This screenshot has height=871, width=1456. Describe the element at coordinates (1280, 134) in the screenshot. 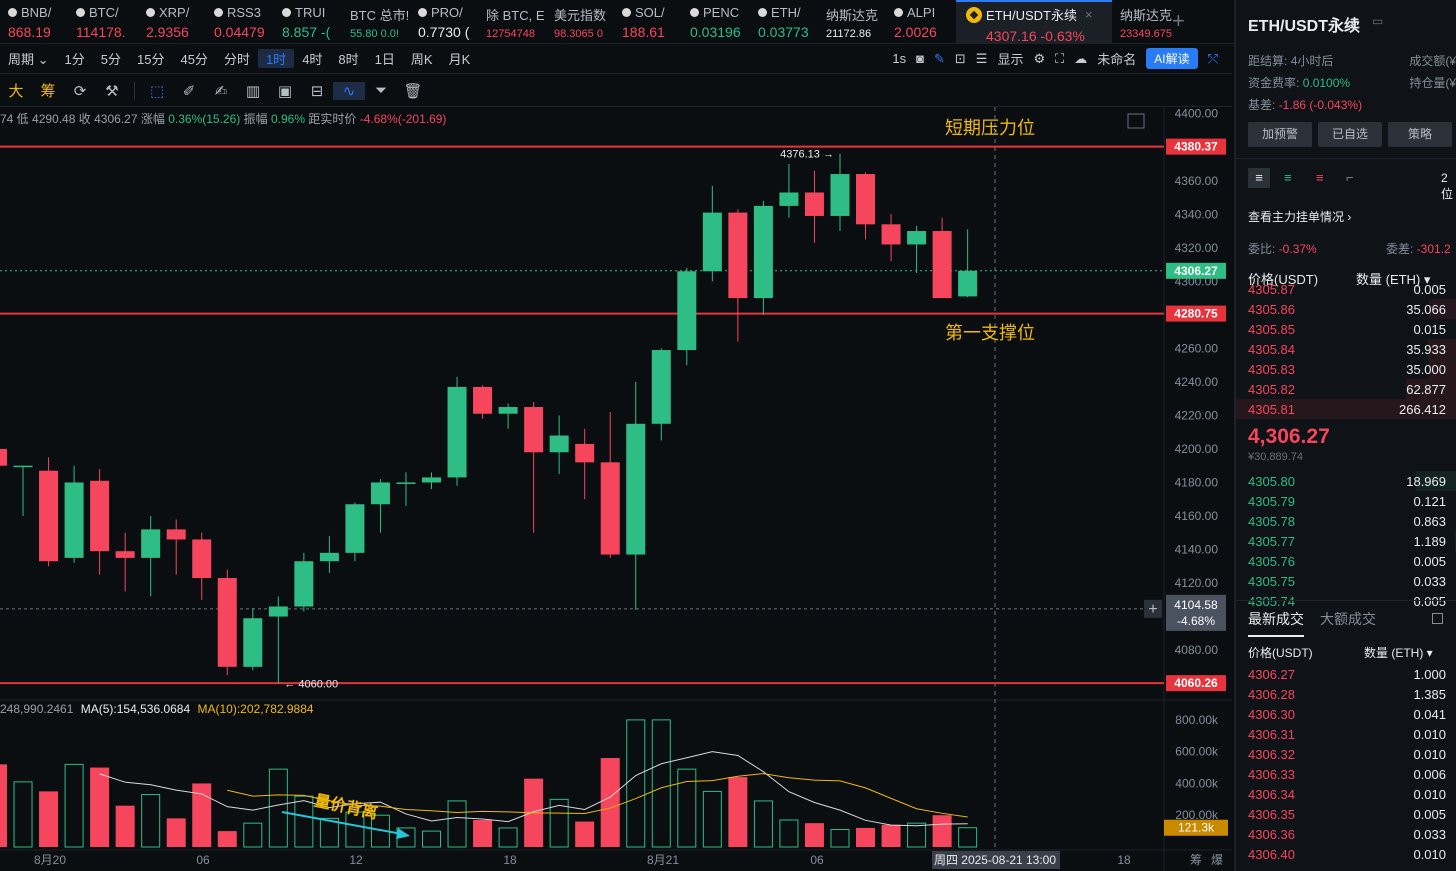

I see `add-alert-button: 加预警` at that location.